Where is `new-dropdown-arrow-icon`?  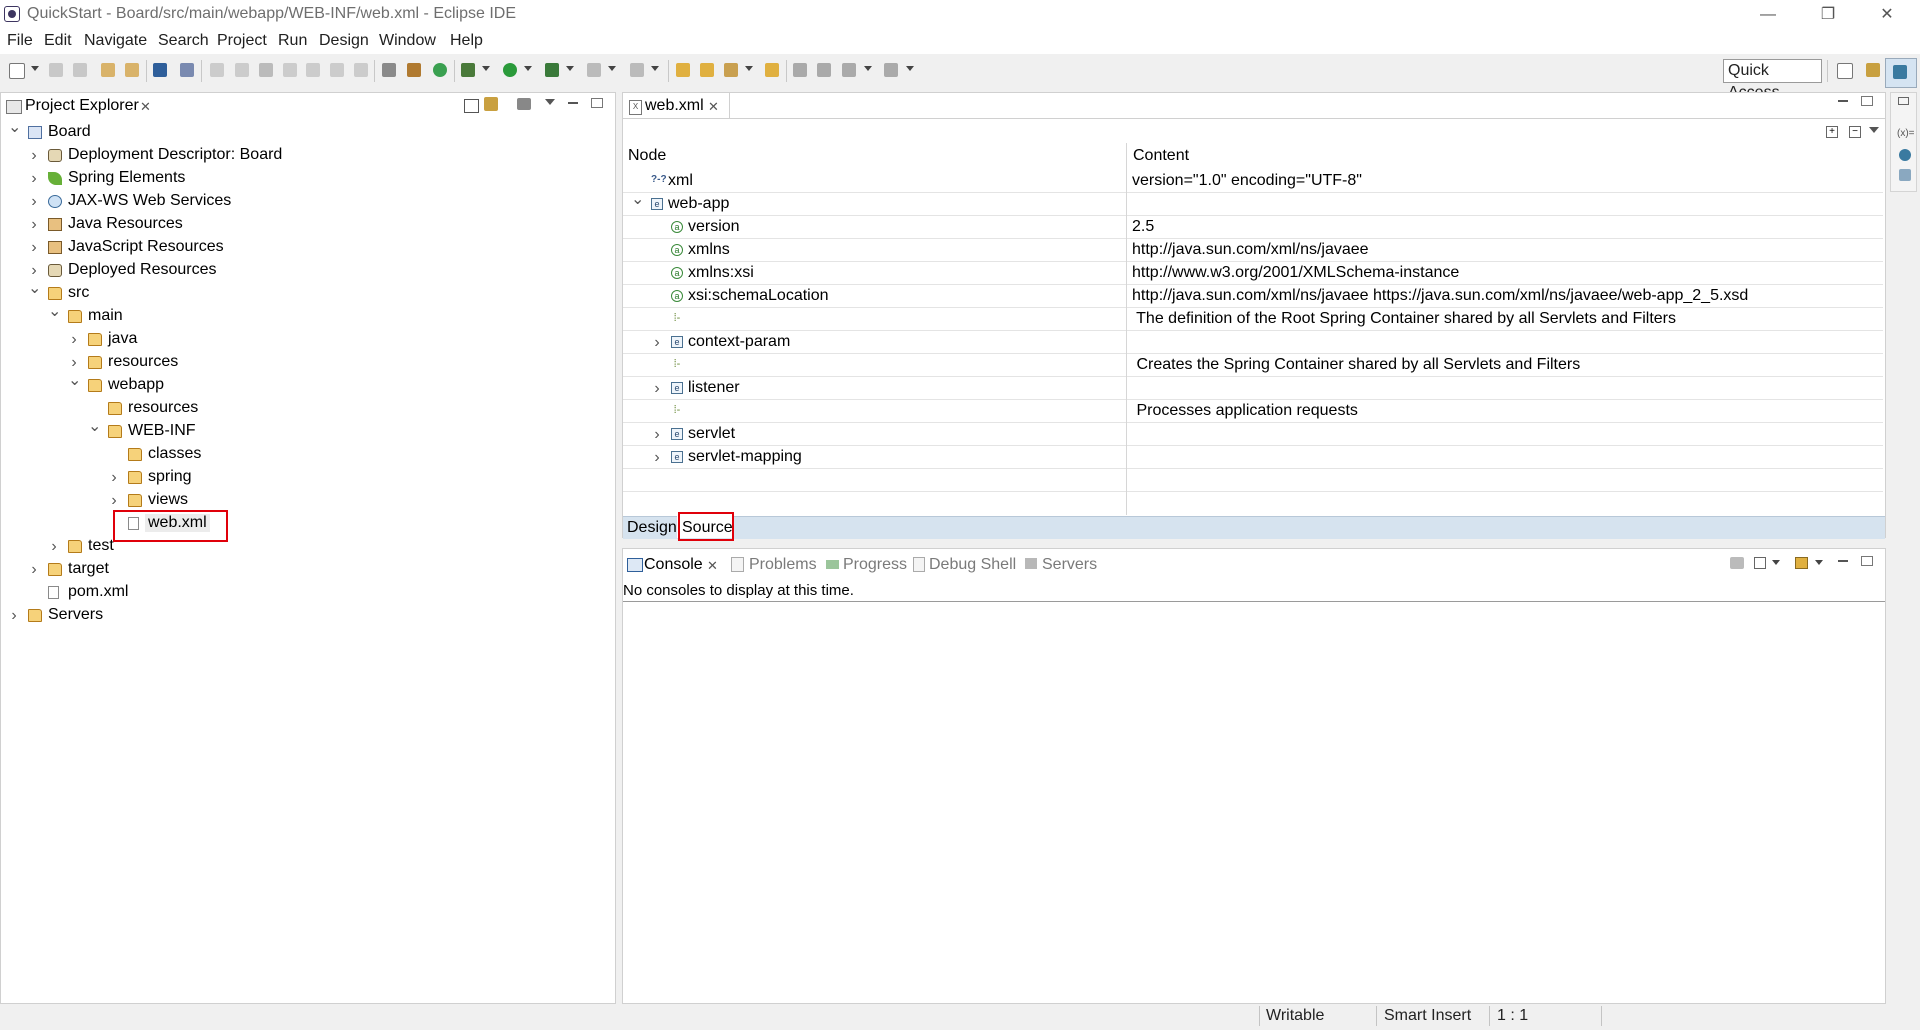 new-dropdown-arrow-icon is located at coordinates (35, 68).